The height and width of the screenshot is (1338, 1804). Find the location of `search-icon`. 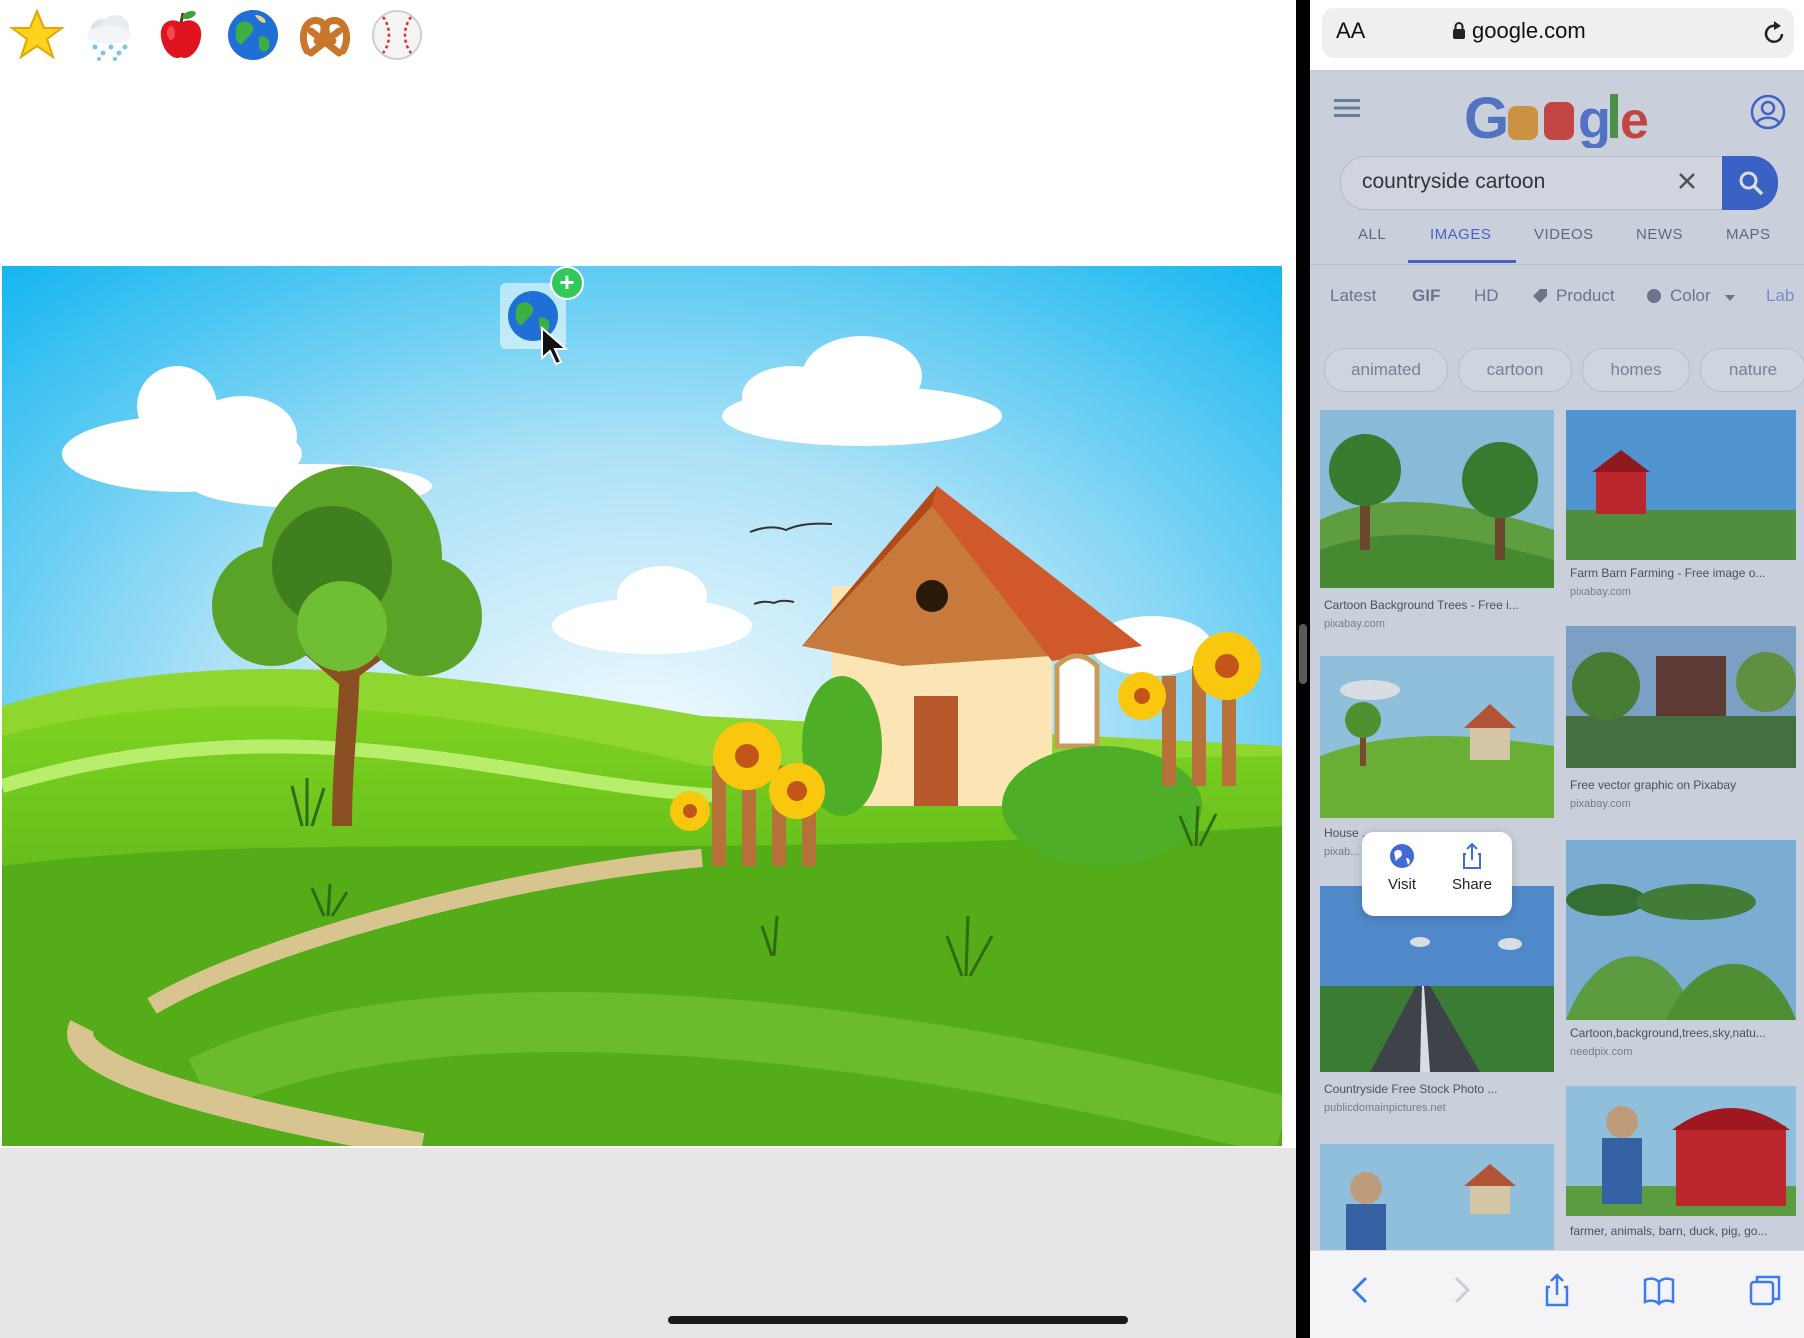

search-icon is located at coordinates (1751, 183).